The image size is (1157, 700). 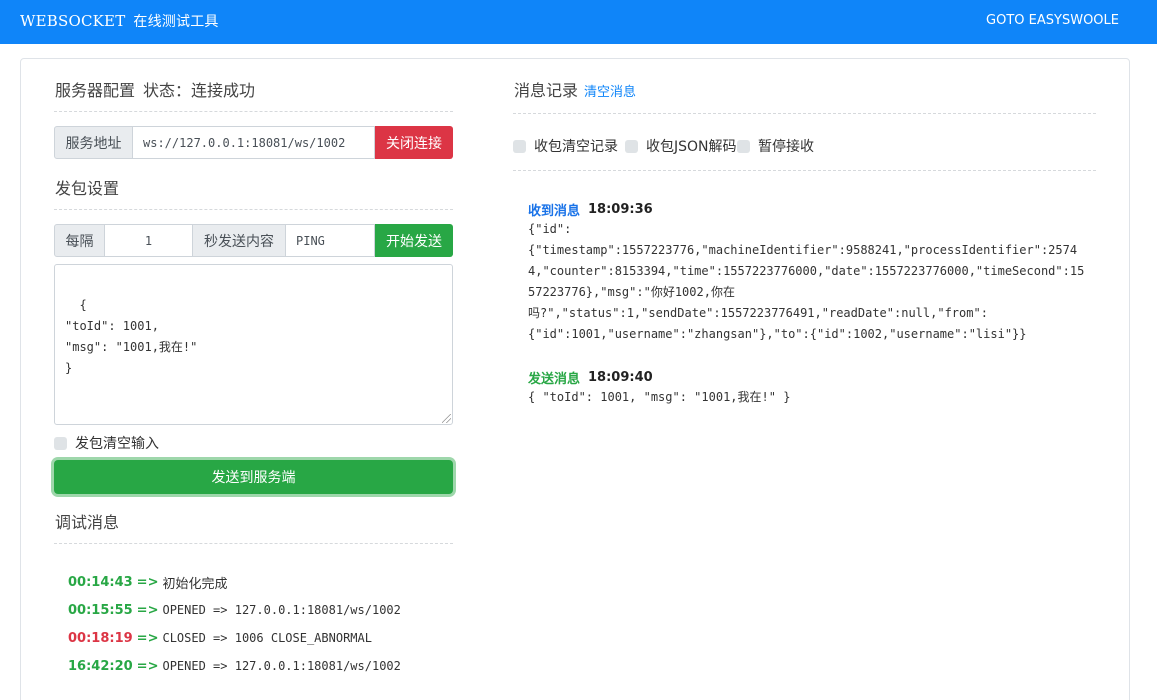 What do you see at coordinates (620, 377) in the screenshot?
I see `message-time: 18:09:40` at bounding box center [620, 377].